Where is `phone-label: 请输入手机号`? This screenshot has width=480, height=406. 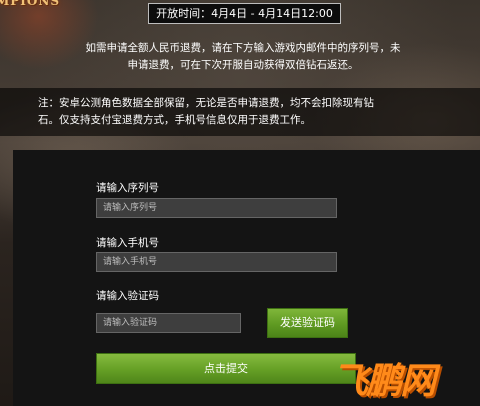 phone-label: 请输入手机号 is located at coordinates (127, 243).